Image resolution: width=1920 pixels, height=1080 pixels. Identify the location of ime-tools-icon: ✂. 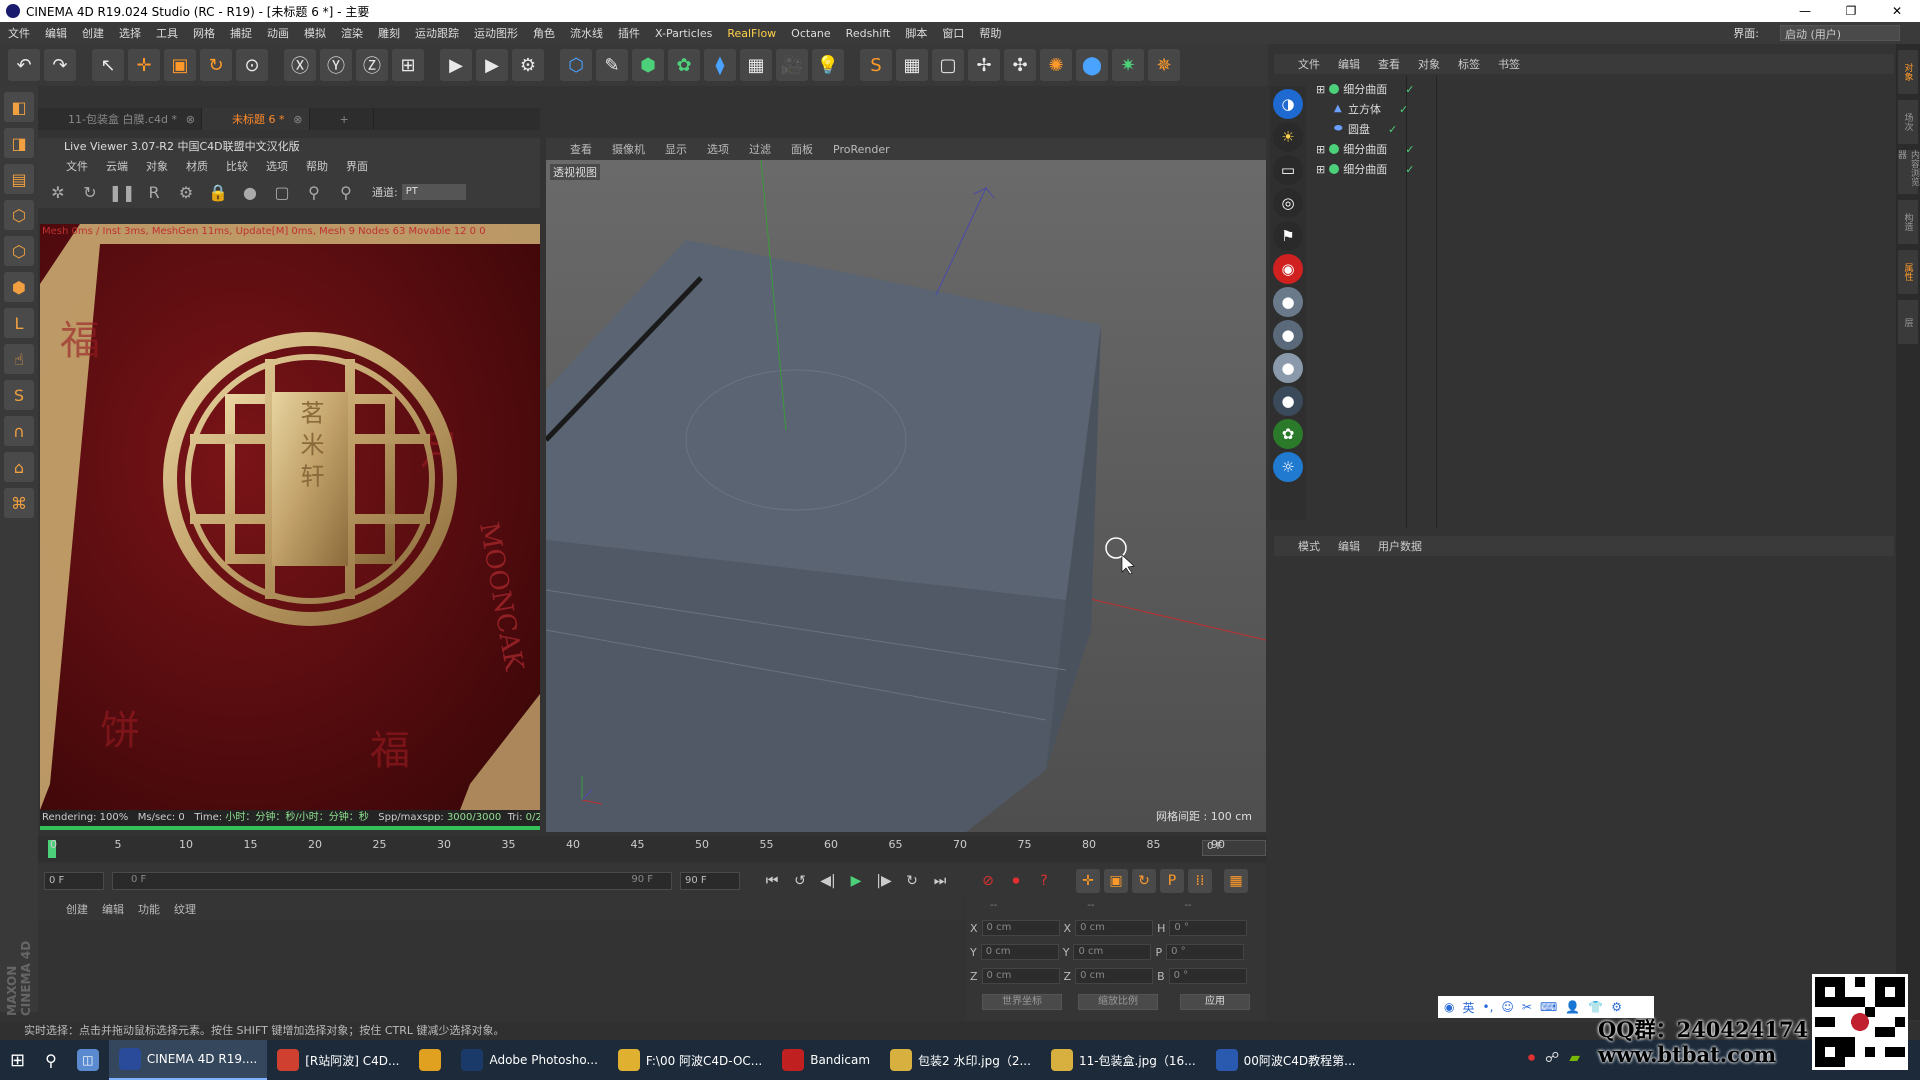
(1527, 1007).